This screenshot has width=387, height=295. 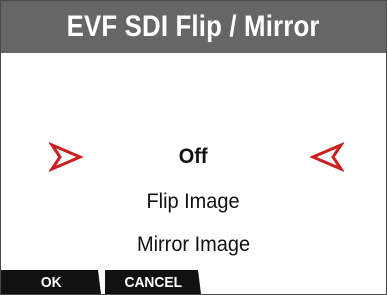 I want to click on ok-button-label: OK, so click(x=51, y=282).